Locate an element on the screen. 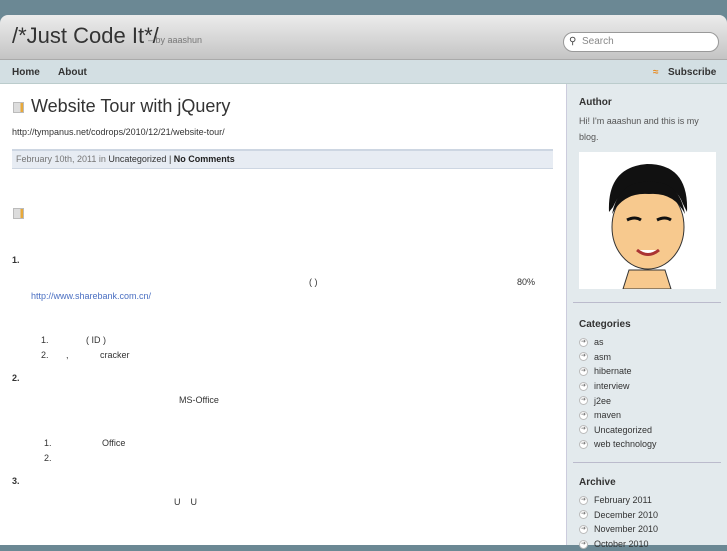 The height and width of the screenshot is (551, 727). author-text: Hi! I'm aaashun and this is my blog. is located at coordinates (639, 129).